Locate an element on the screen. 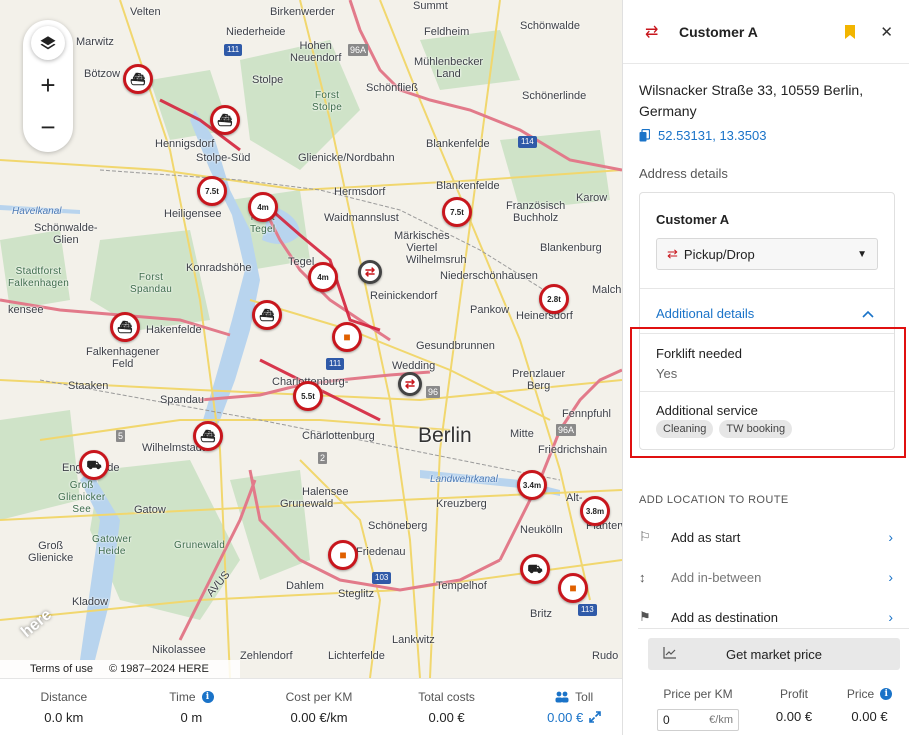  panel-header: ⇄ Customer A ✕ is located at coordinates (766, 32).